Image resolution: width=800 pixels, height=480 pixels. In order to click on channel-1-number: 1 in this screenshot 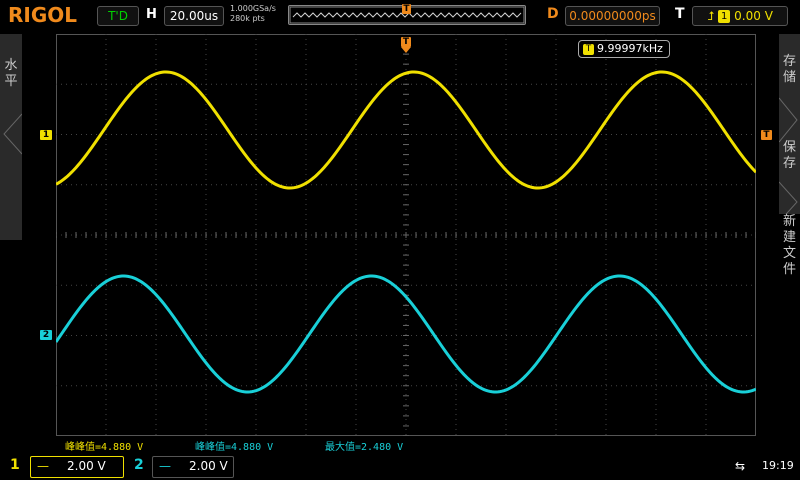, I will do `click(15, 465)`.